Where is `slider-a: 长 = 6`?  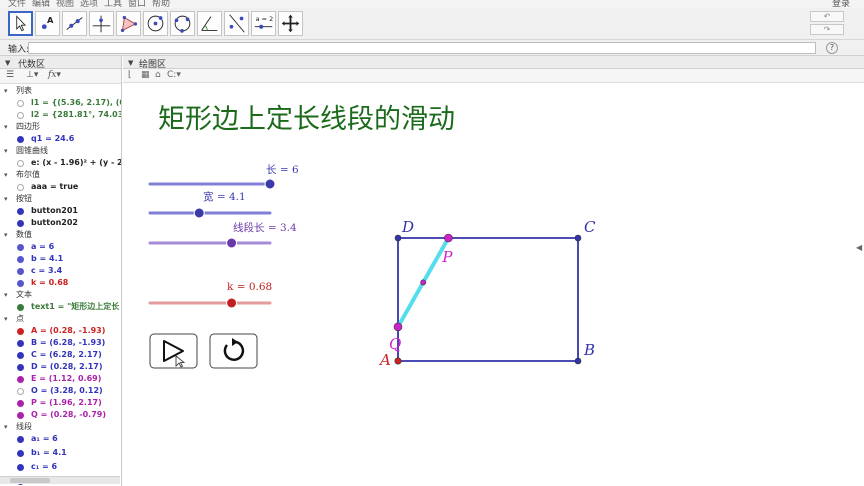 slider-a: 长 = 6 is located at coordinates (223, 177).